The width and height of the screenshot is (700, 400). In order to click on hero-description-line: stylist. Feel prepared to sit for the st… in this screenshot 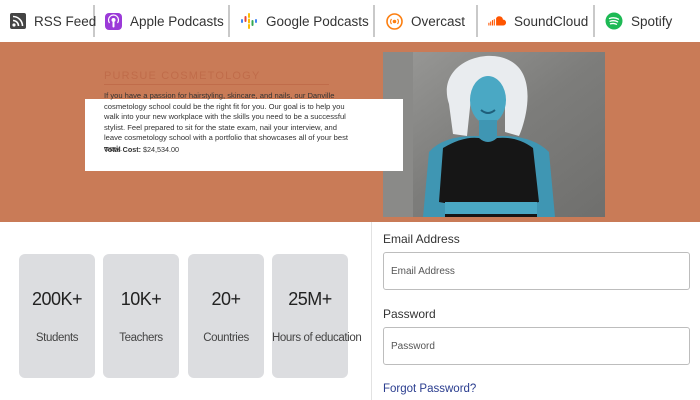, I will do `click(220, 127)`.